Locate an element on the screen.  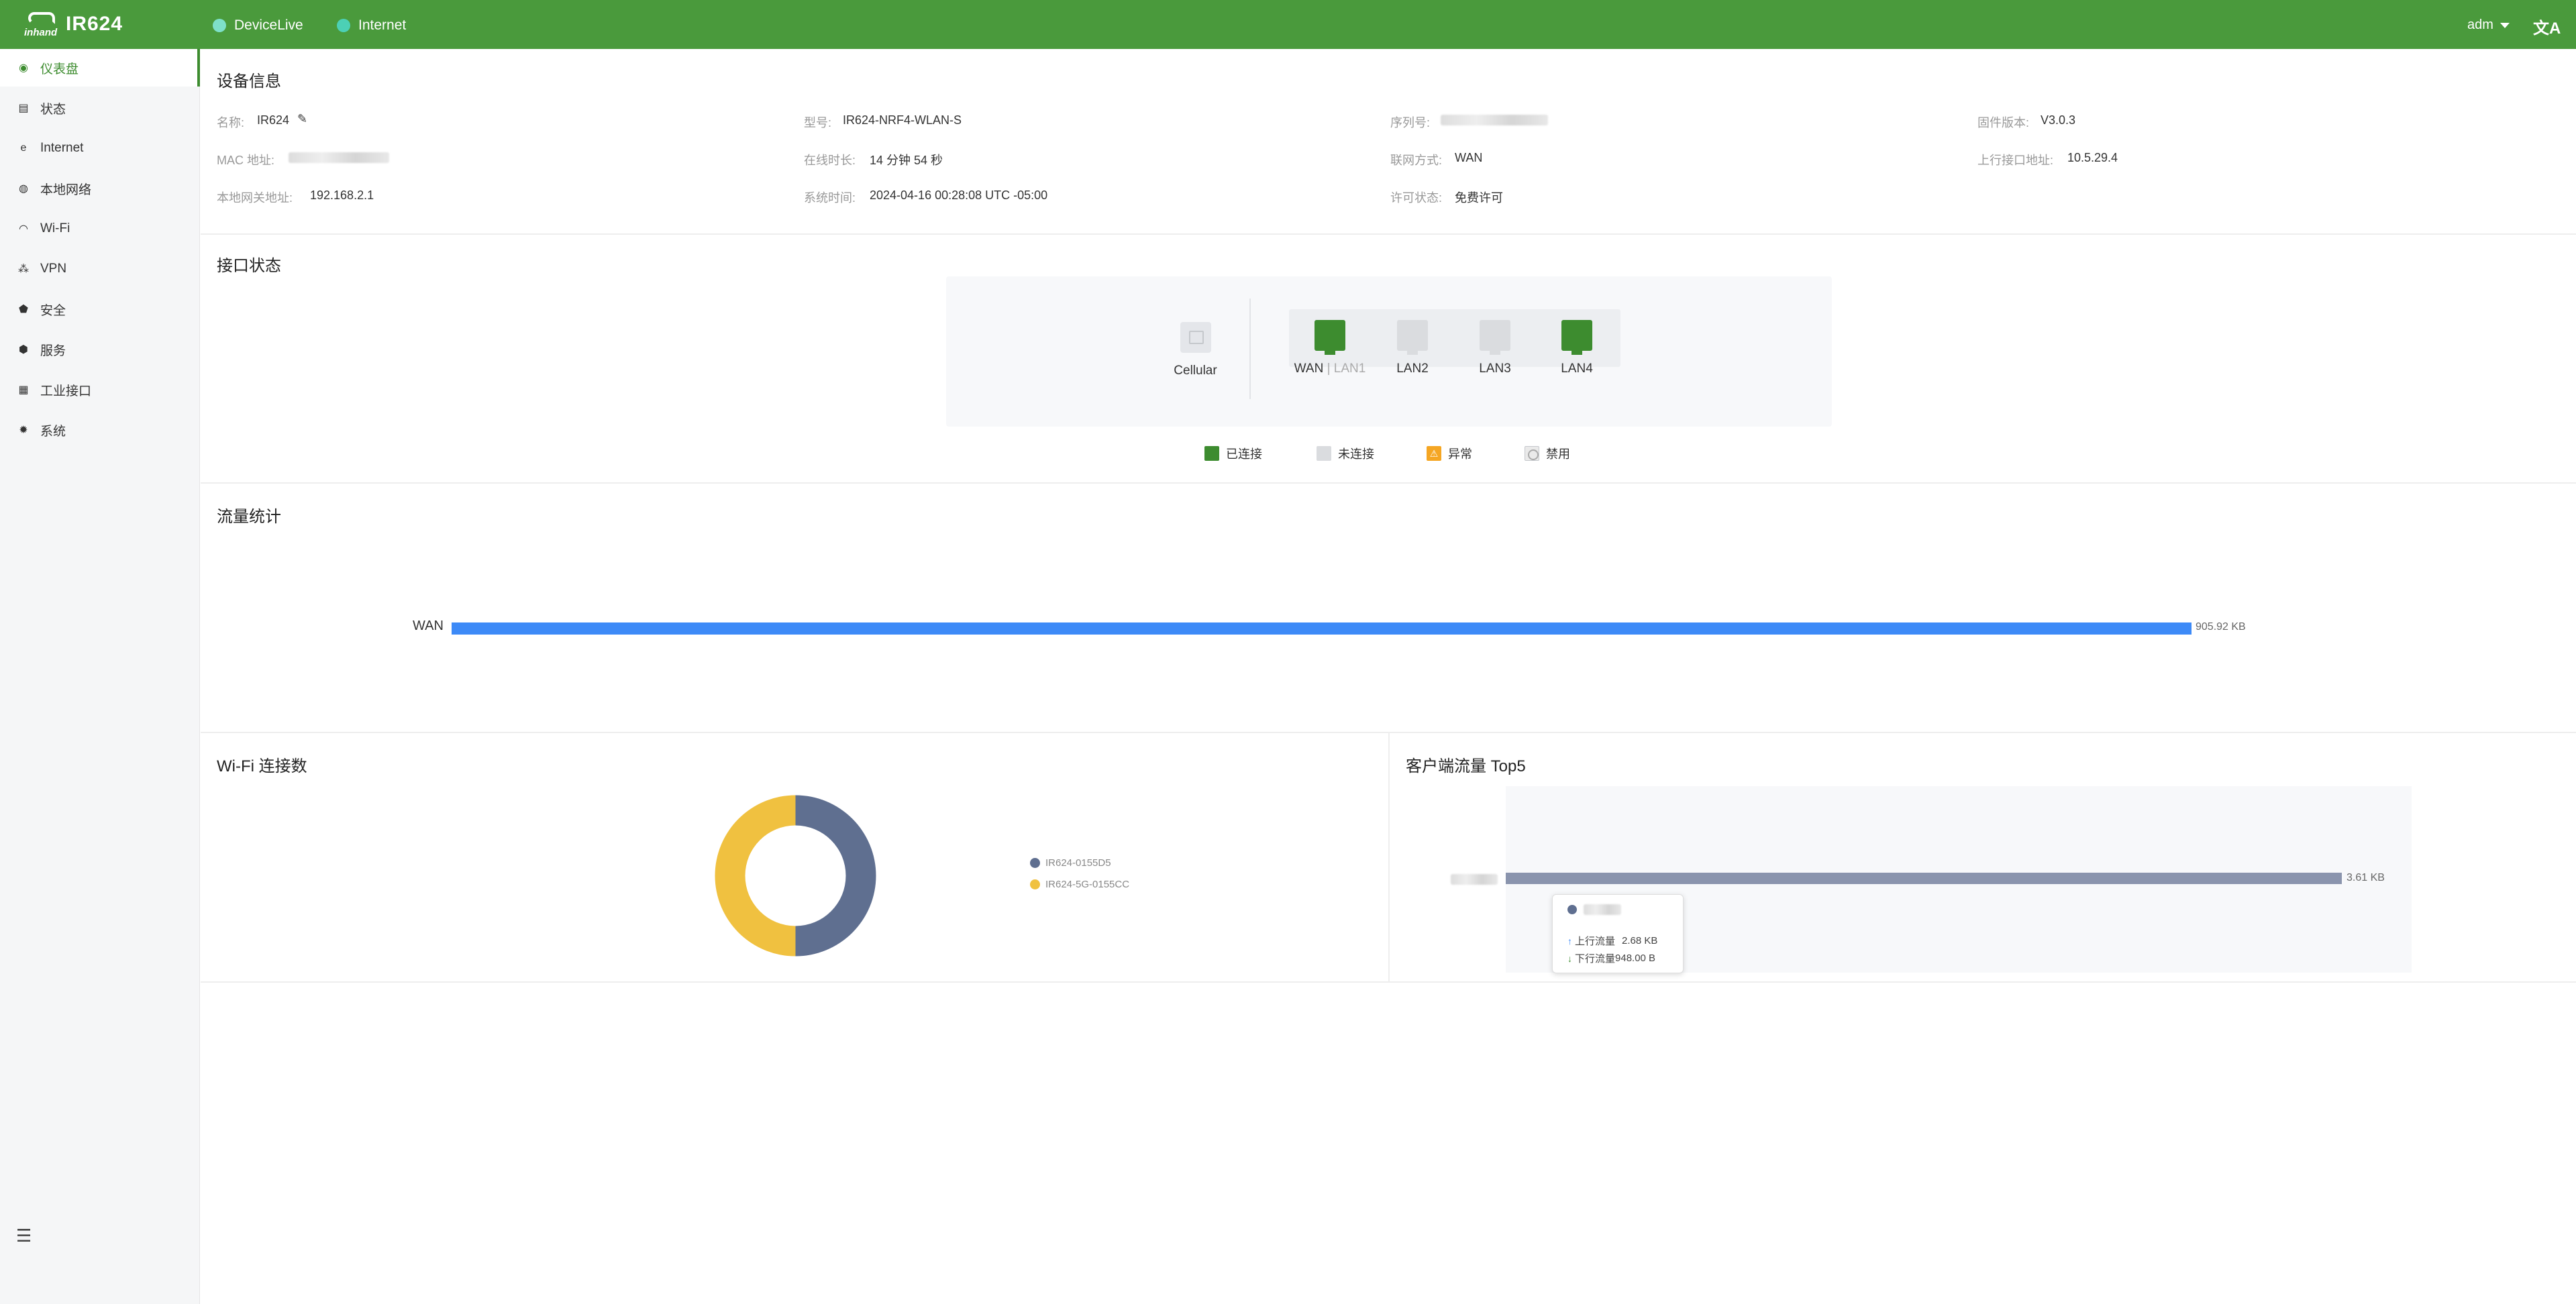
download-arrow-icon: ↓ is located at coordinates (1569, 959).